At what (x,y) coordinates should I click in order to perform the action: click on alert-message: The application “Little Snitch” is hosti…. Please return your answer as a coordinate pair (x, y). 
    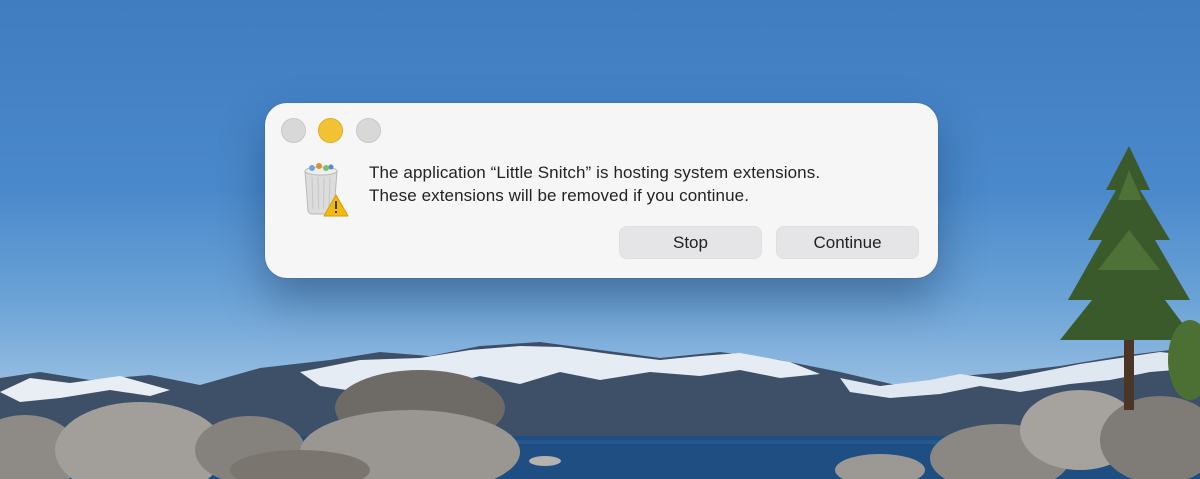
    Looking at the image, I should click on (649, 184).